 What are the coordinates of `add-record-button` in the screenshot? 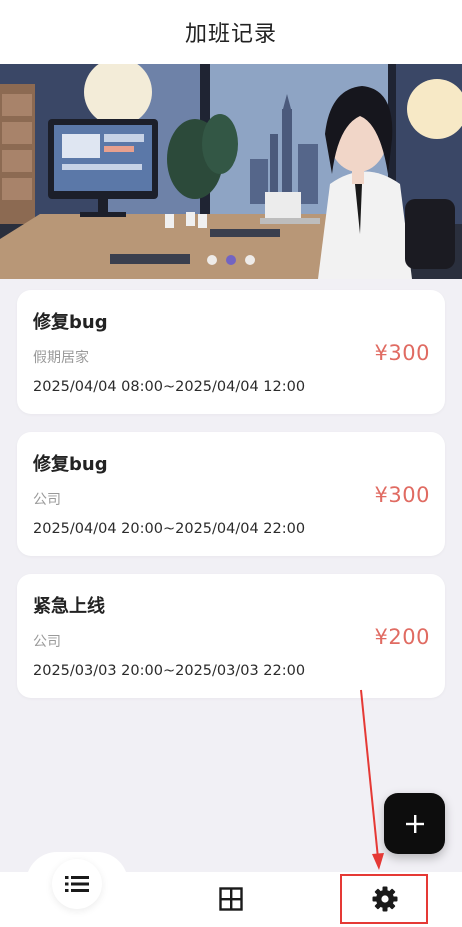 It's located at (414, 823).